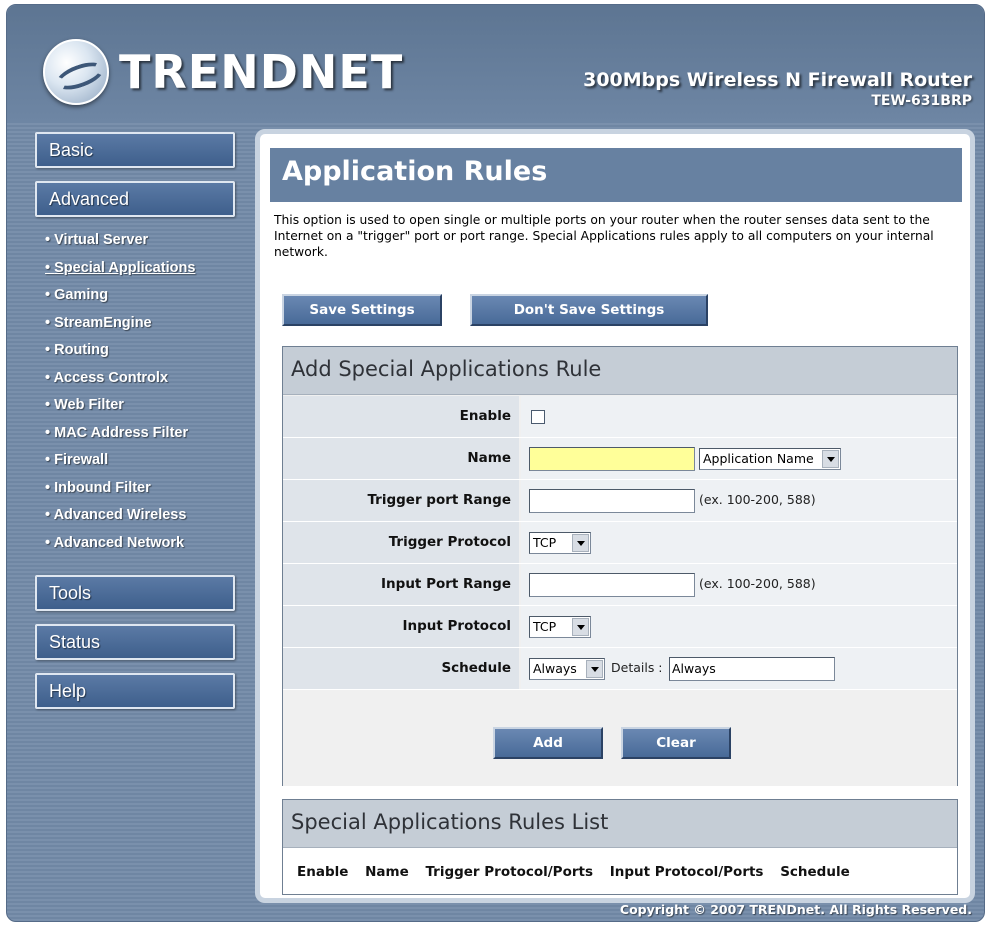 The image size is (989, 925). I want to click on sidebar-item-streamengine: • StreamEngine, so click(145, 329).